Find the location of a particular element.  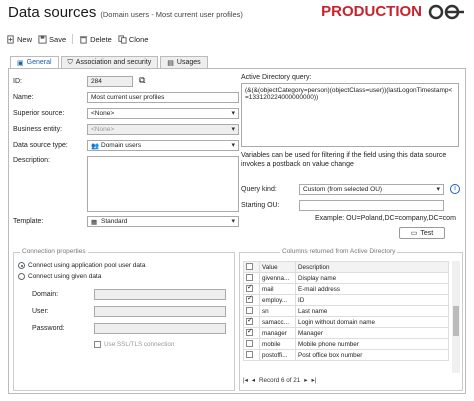

row-description: ID is located at coordinates (372, 300).